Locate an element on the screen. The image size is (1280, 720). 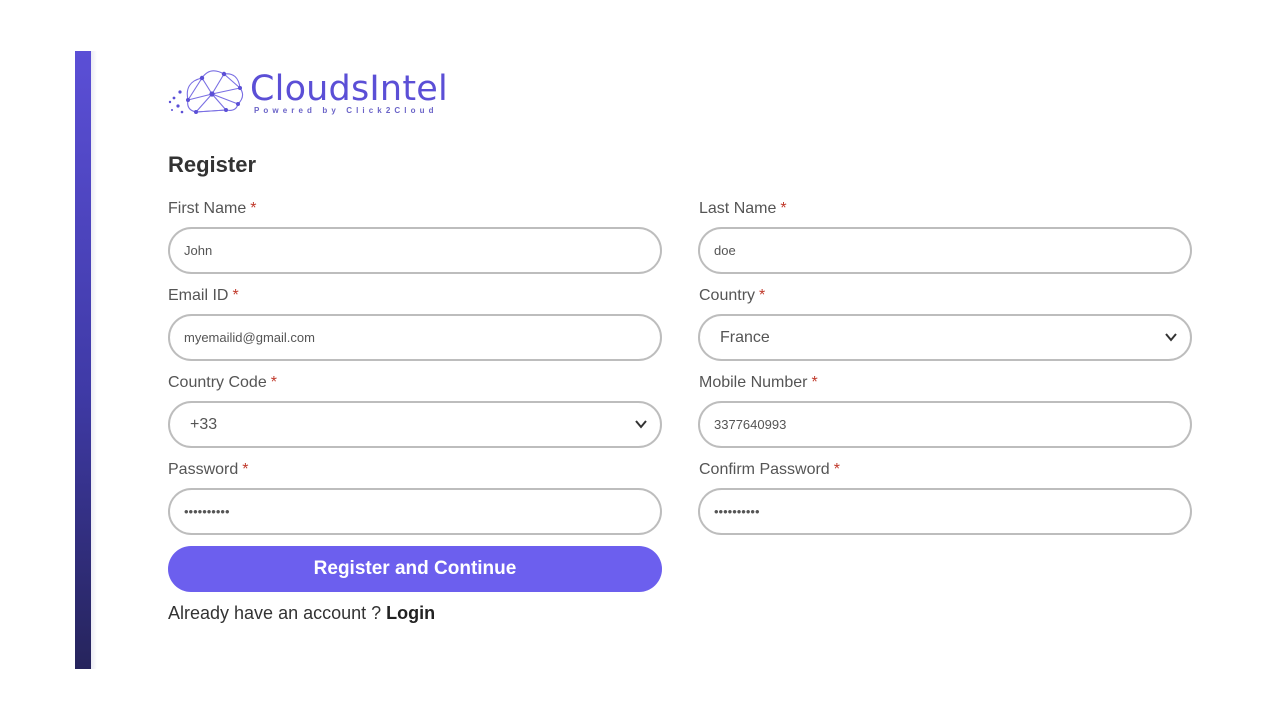
first-name-input is located at coordinates (415, 250).